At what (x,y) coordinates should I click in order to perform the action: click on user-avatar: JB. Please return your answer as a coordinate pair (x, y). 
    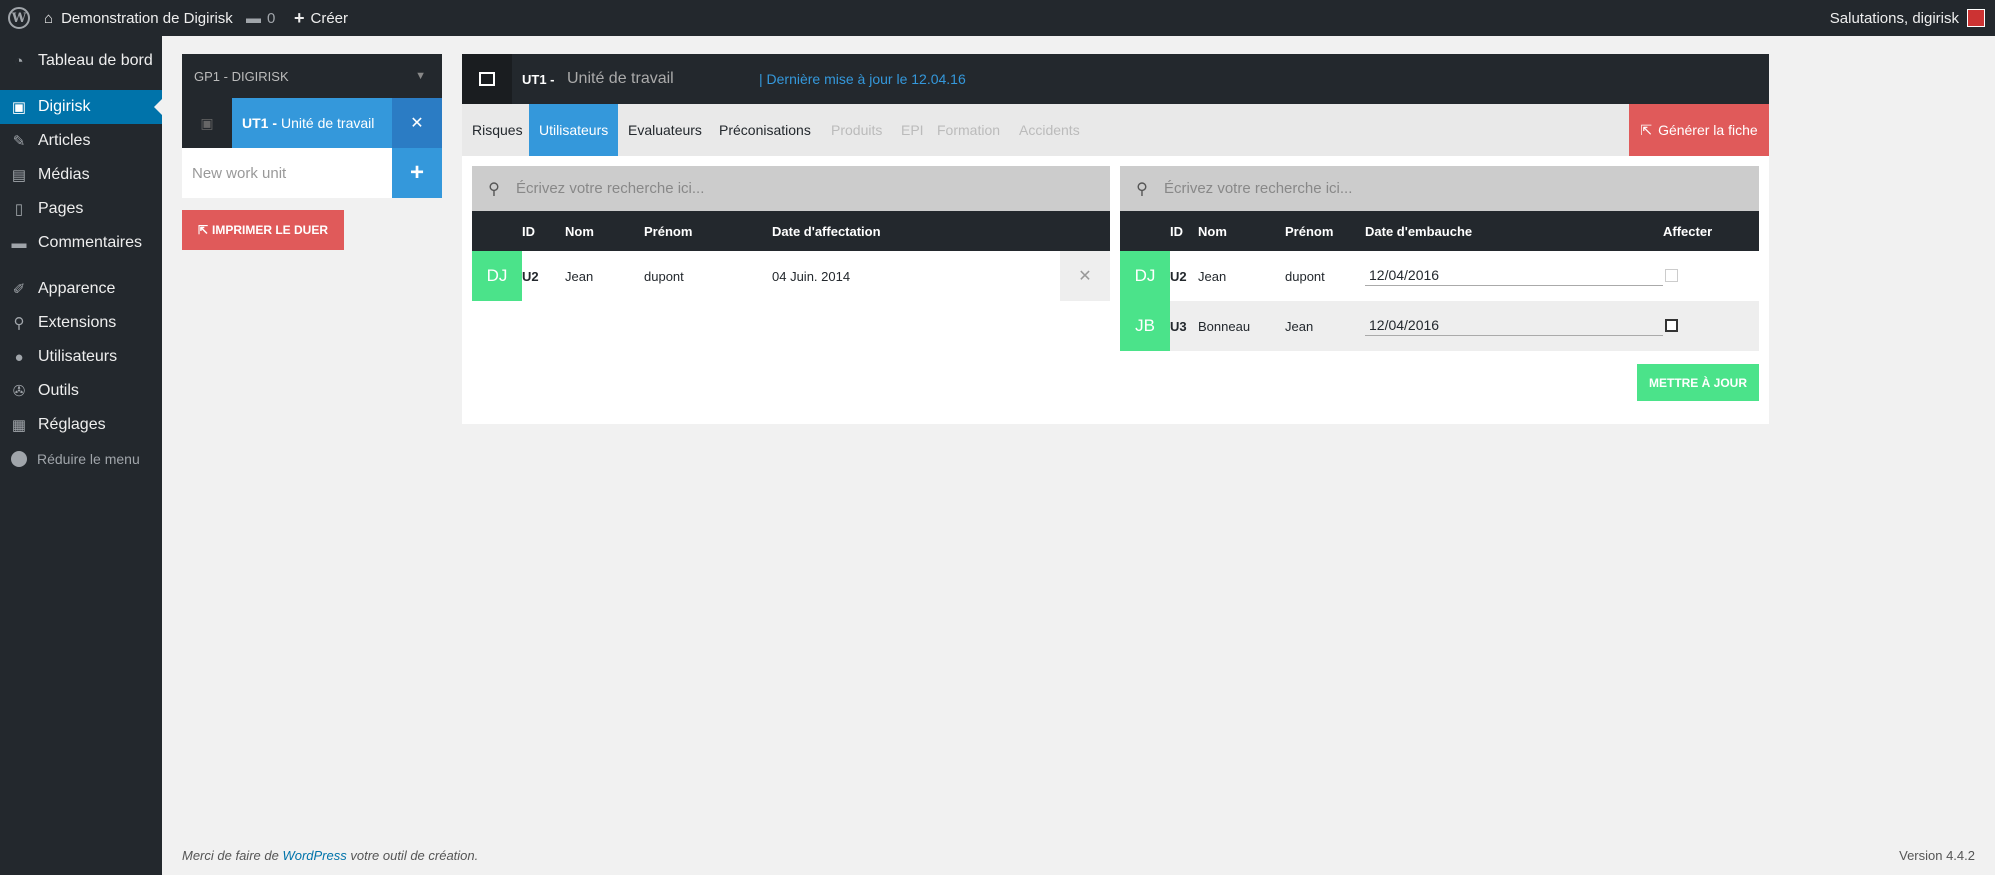
    Looking at the image, I should click on (1145, 326).